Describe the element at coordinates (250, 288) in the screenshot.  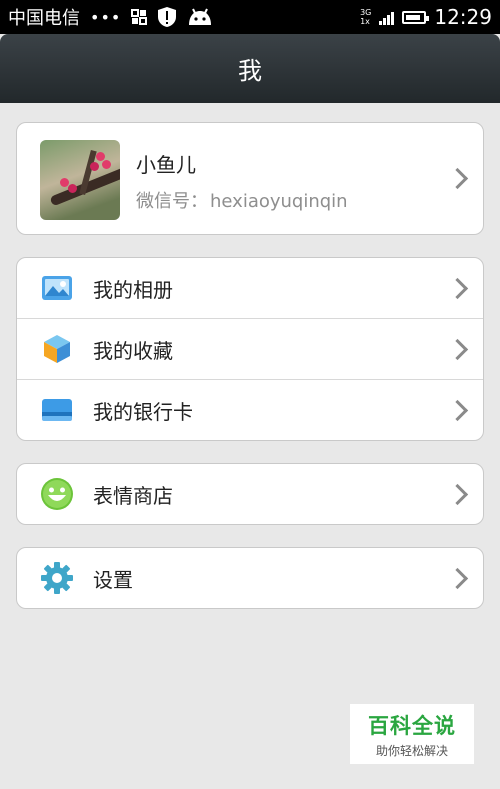
I see `menu-item-album: 我的相册` at that location.